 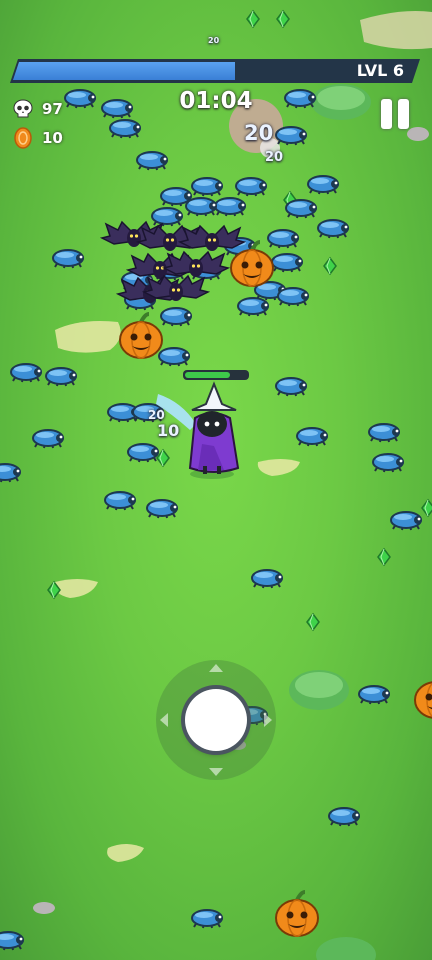 What do you see at coordinates (164, 720) in the screenshot?
I see `joystick-left-arrow` at bounding box center [164, 720].